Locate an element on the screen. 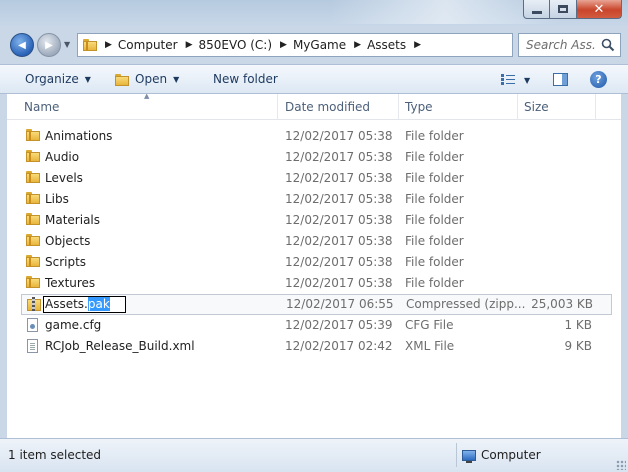 This screenshot has width=628, height=472. breadcrumb-computer: Computer ▶ is located at coordinates (158, 45).